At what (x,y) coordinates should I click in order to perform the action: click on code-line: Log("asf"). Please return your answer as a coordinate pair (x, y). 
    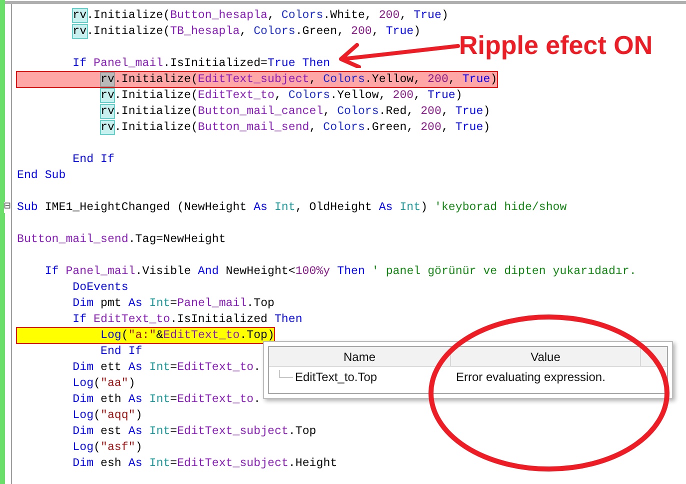
    Looking at the image, I should click on (107, 447).